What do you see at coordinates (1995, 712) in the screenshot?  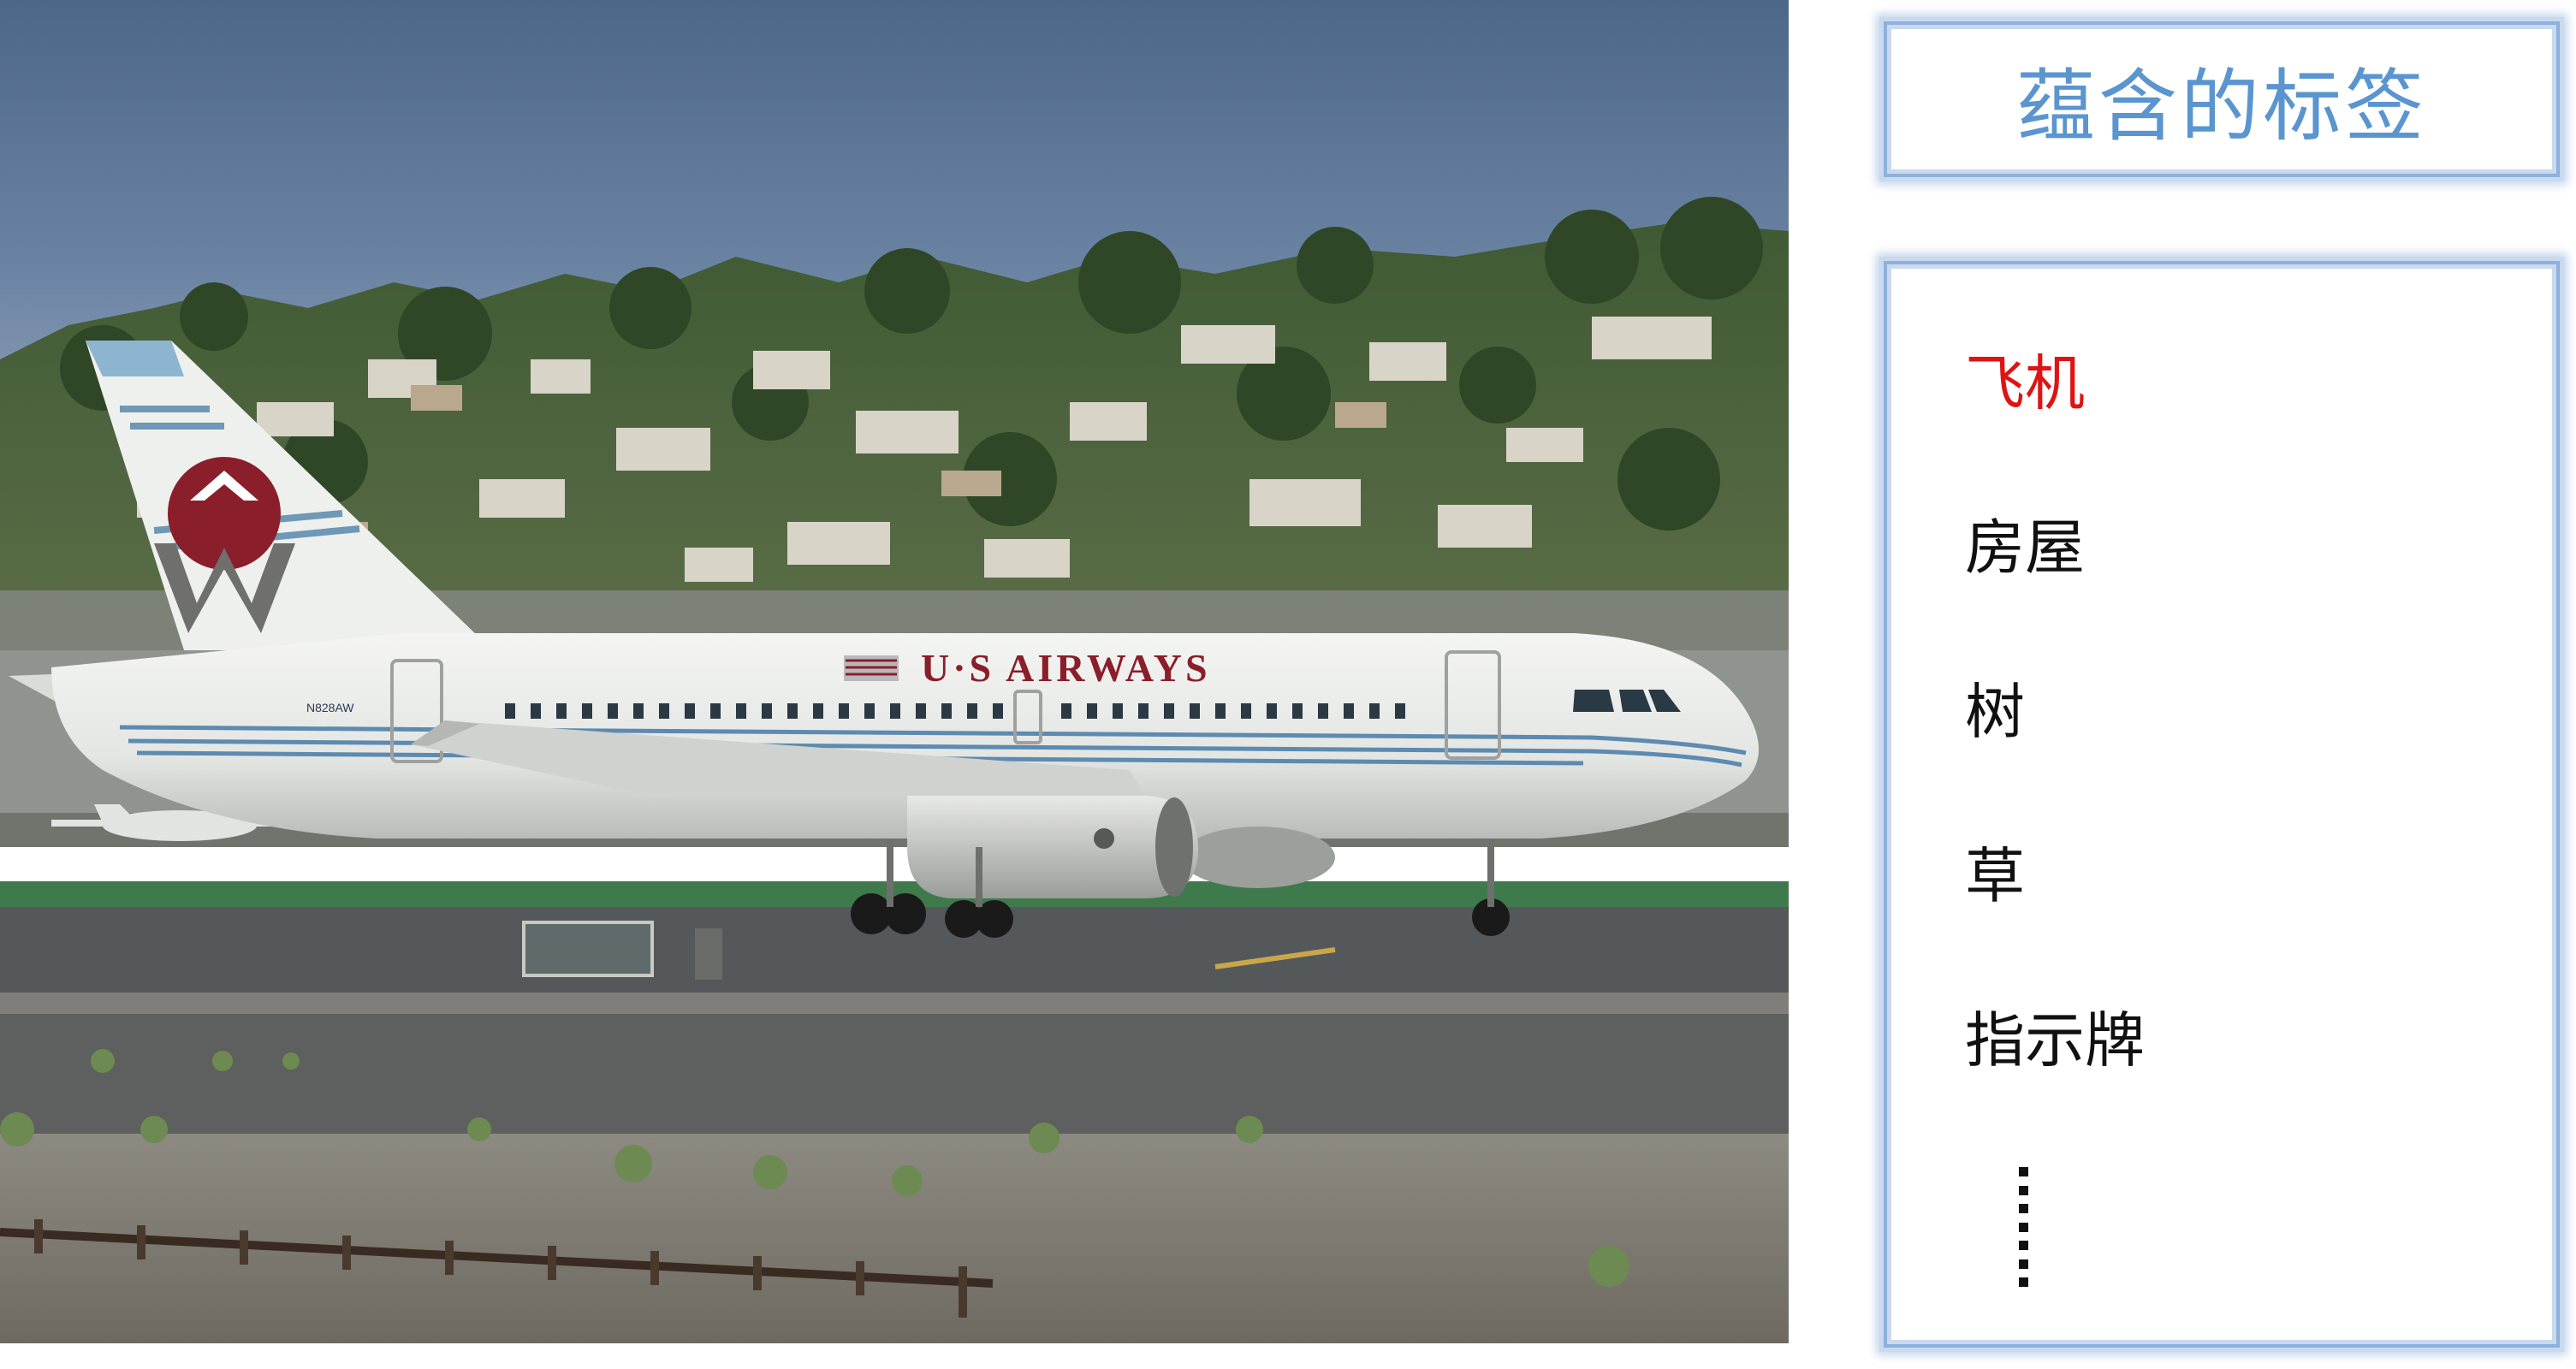 I see `tag-tree: 树` at bounding box center [1995, 712].